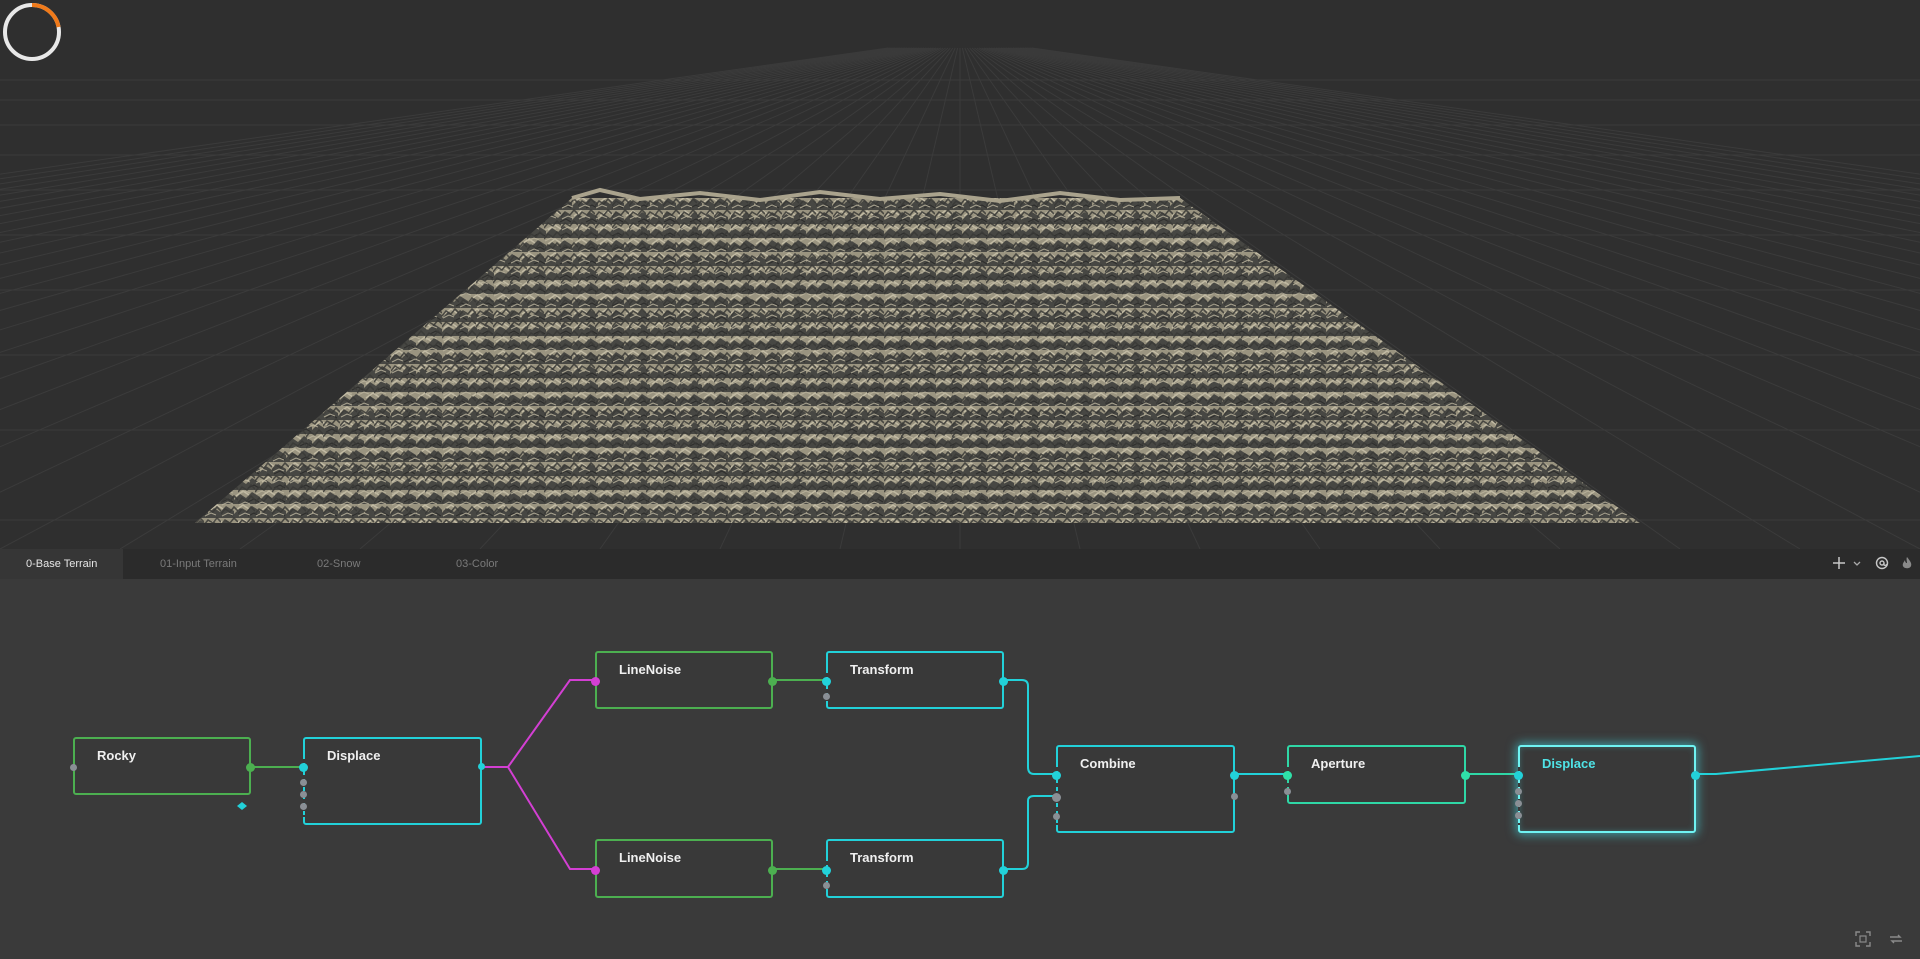 This screenshot has height=959, width=1920. What do you see at coordinates (1907, 564) in the screenshot?
I see `flame-icon` at bounding box center [1907, 564].